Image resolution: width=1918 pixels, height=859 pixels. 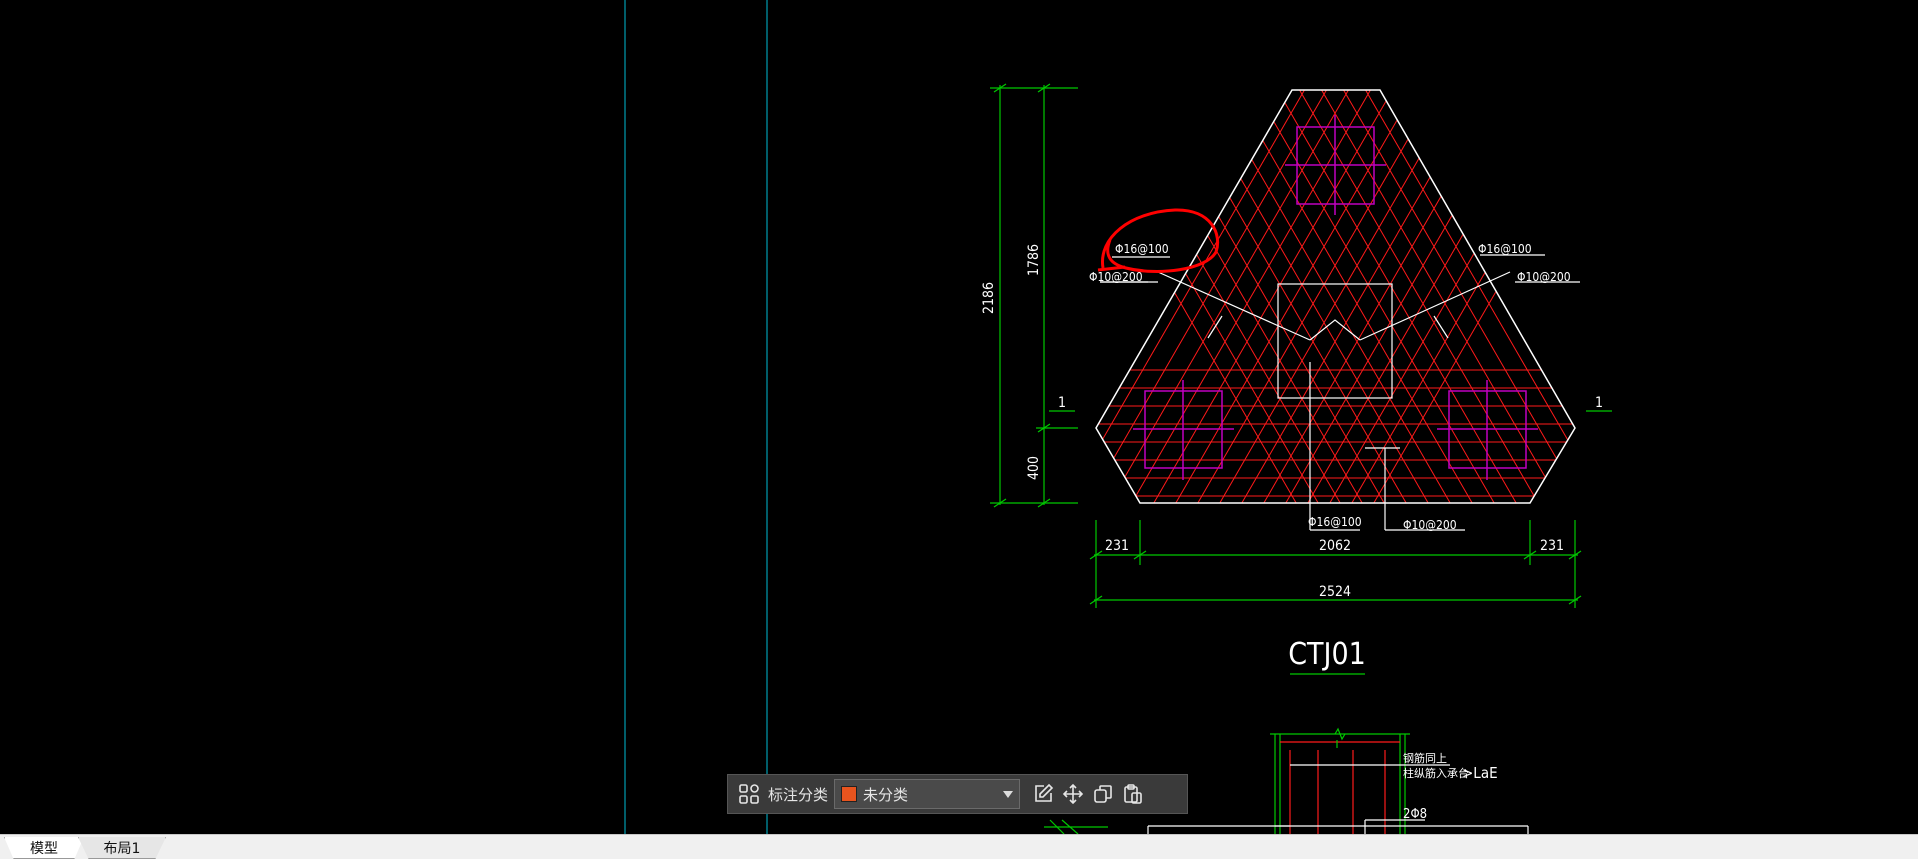 What do you see at coordinates (749, 794) in the screenshot?
I see `grid-icon` at bounding box center [749, 794].